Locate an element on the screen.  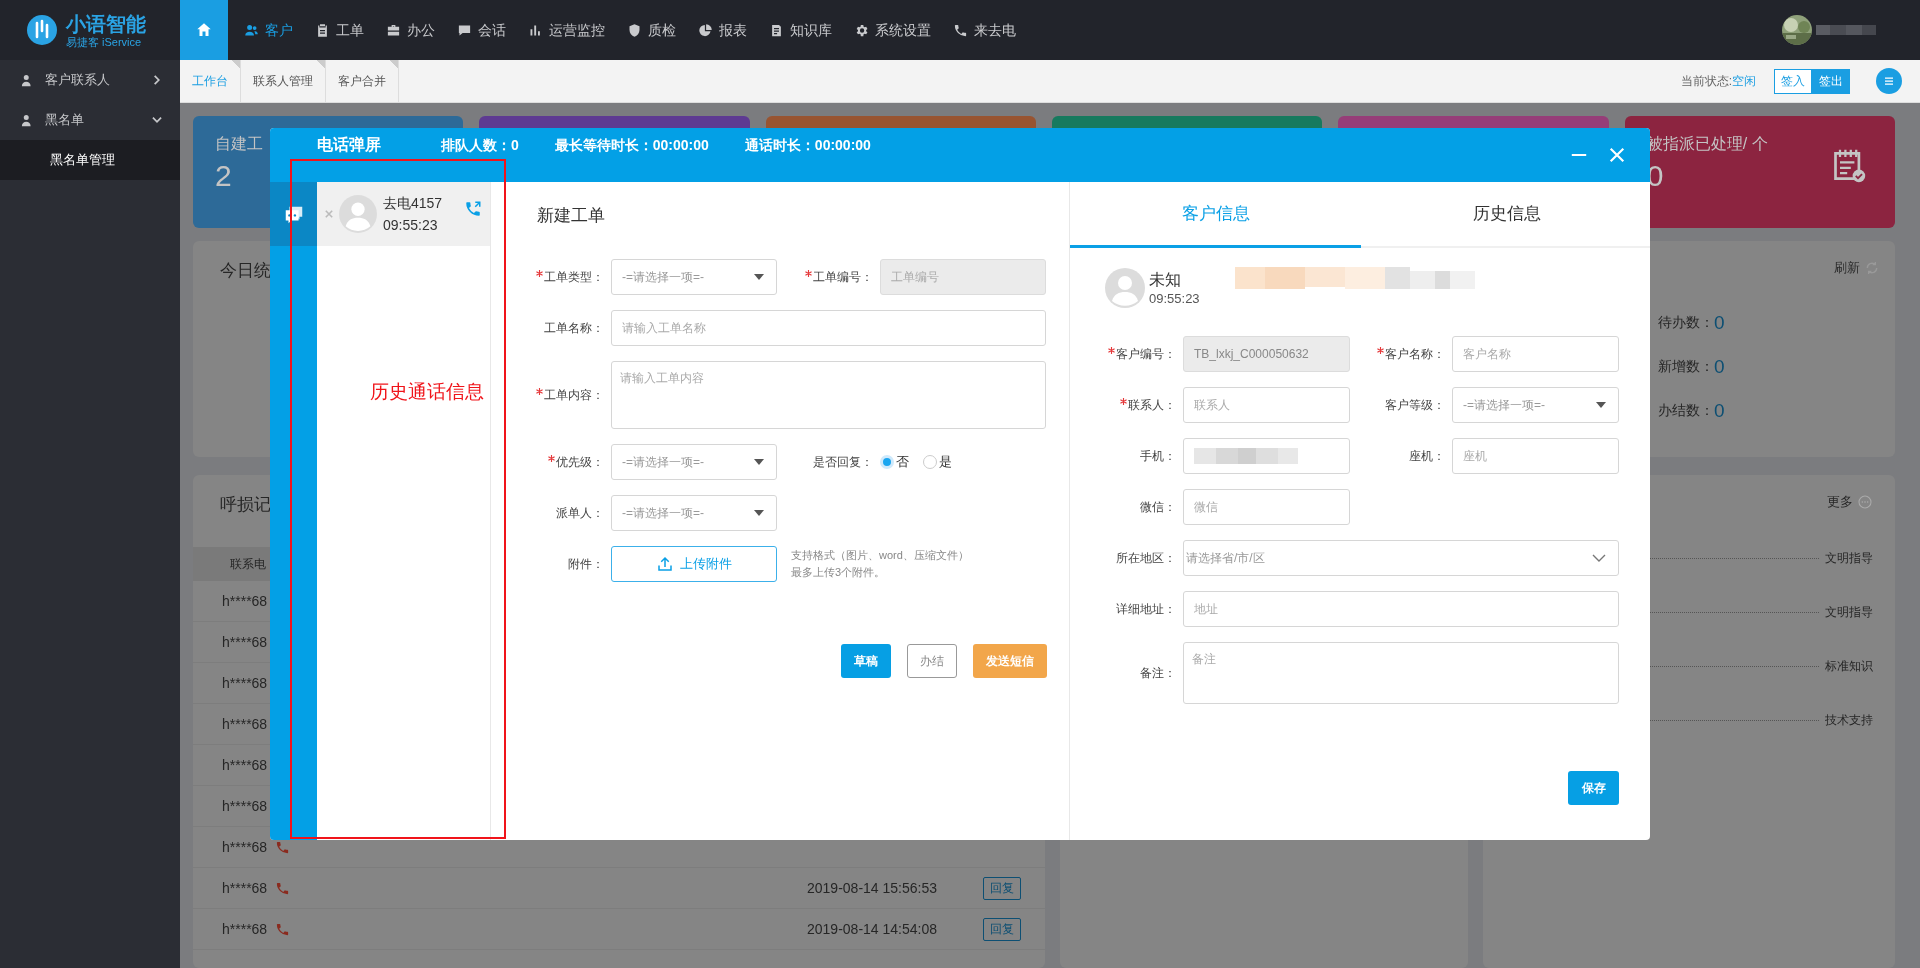
input-field is located at coordinates (1266, 456).